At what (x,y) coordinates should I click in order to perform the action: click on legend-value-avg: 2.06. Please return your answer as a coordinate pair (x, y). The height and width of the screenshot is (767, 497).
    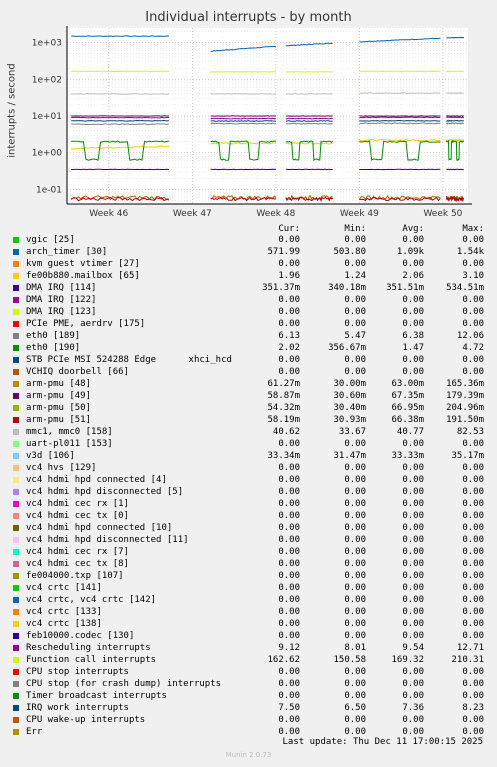
    Looking at the image, I should click on (413, 276).